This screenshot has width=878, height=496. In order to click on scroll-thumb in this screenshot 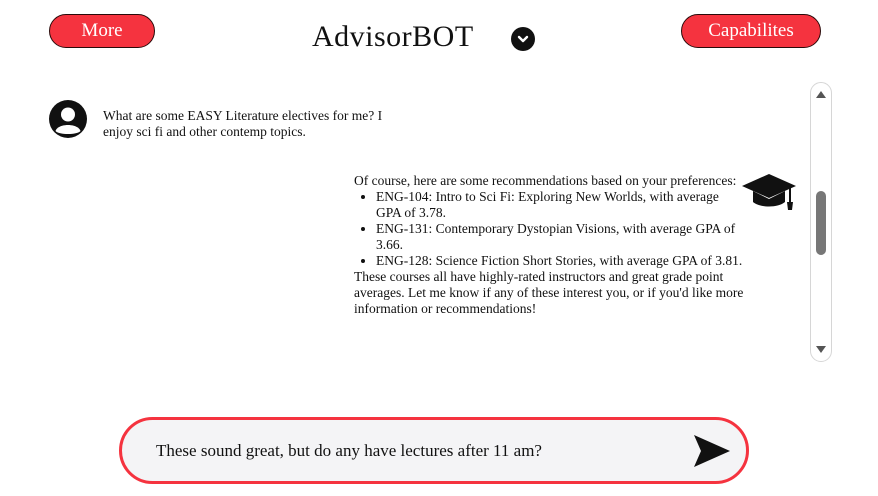, I will do `click(821, 223)`.